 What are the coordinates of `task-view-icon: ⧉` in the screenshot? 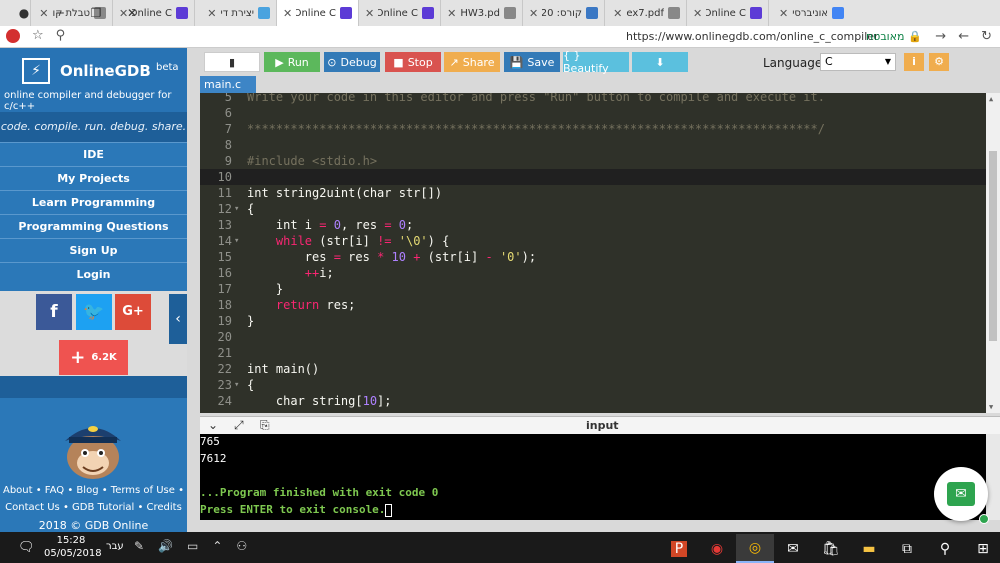 It's located at (907, 548).